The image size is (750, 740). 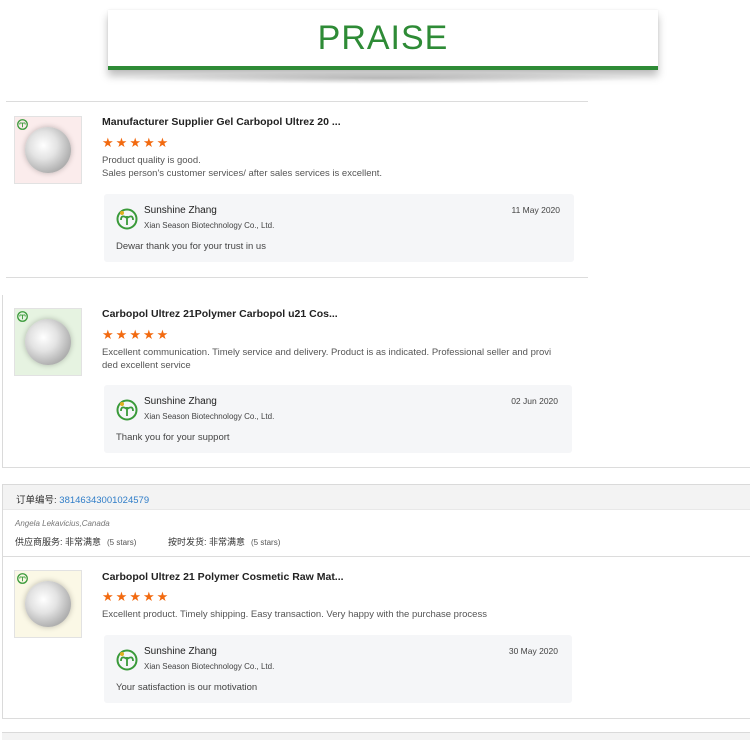 I want to click on shipping-rating: 按时发货: 非常满意 (5 stars), so click(x=224, y=541).